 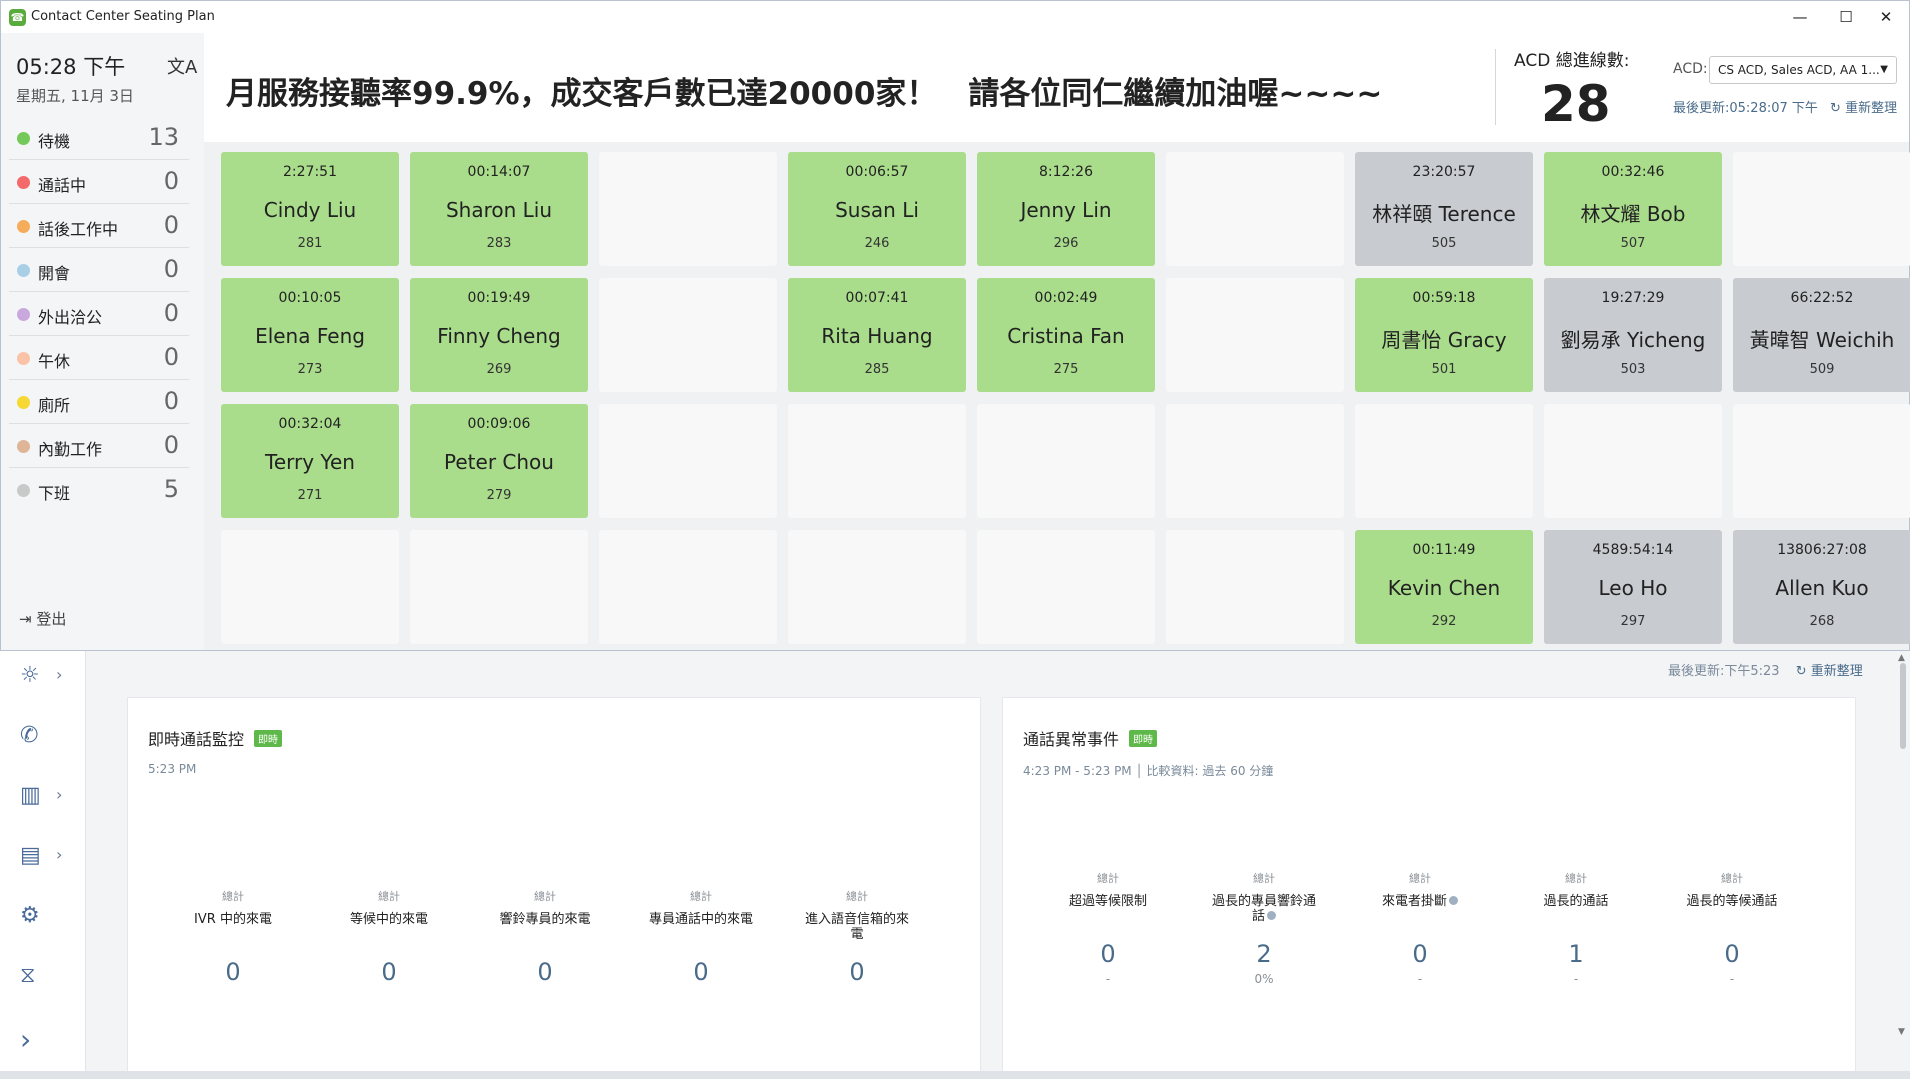 What do you see at coordinates (1829, 671) in the screenshot?
I see `dashboard-refresh-button: ↻ 重新整理` at bounding box center [1829, 671].